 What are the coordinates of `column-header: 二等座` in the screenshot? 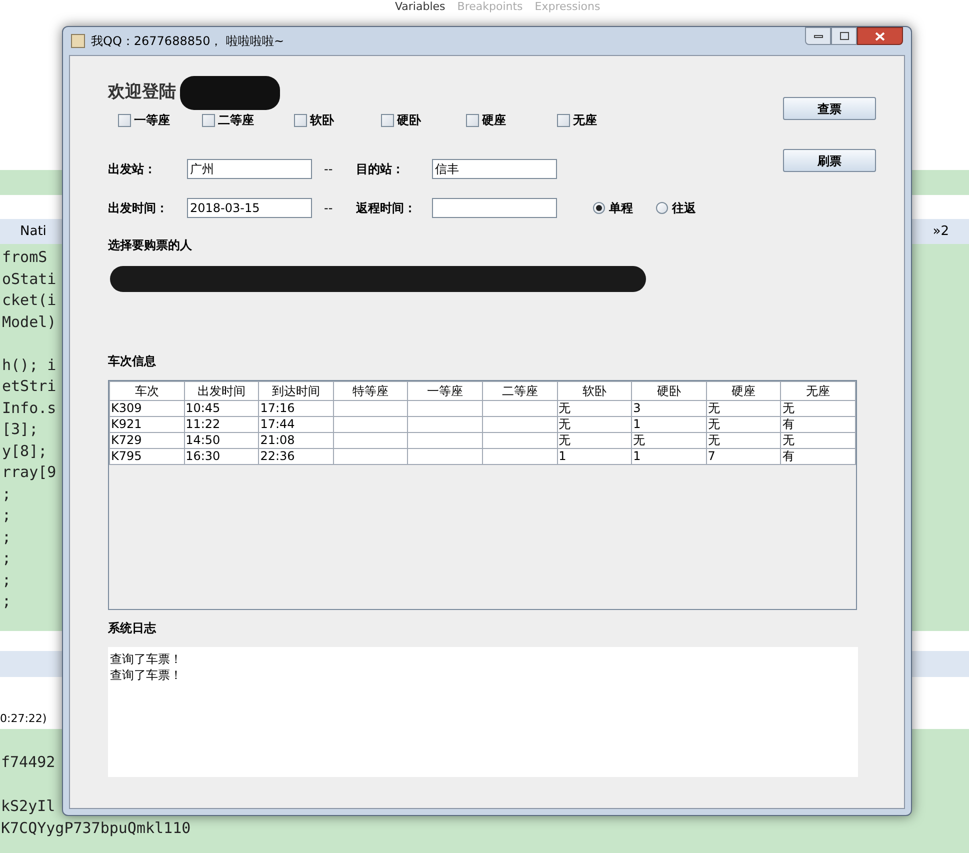 It's located at (520, 391).